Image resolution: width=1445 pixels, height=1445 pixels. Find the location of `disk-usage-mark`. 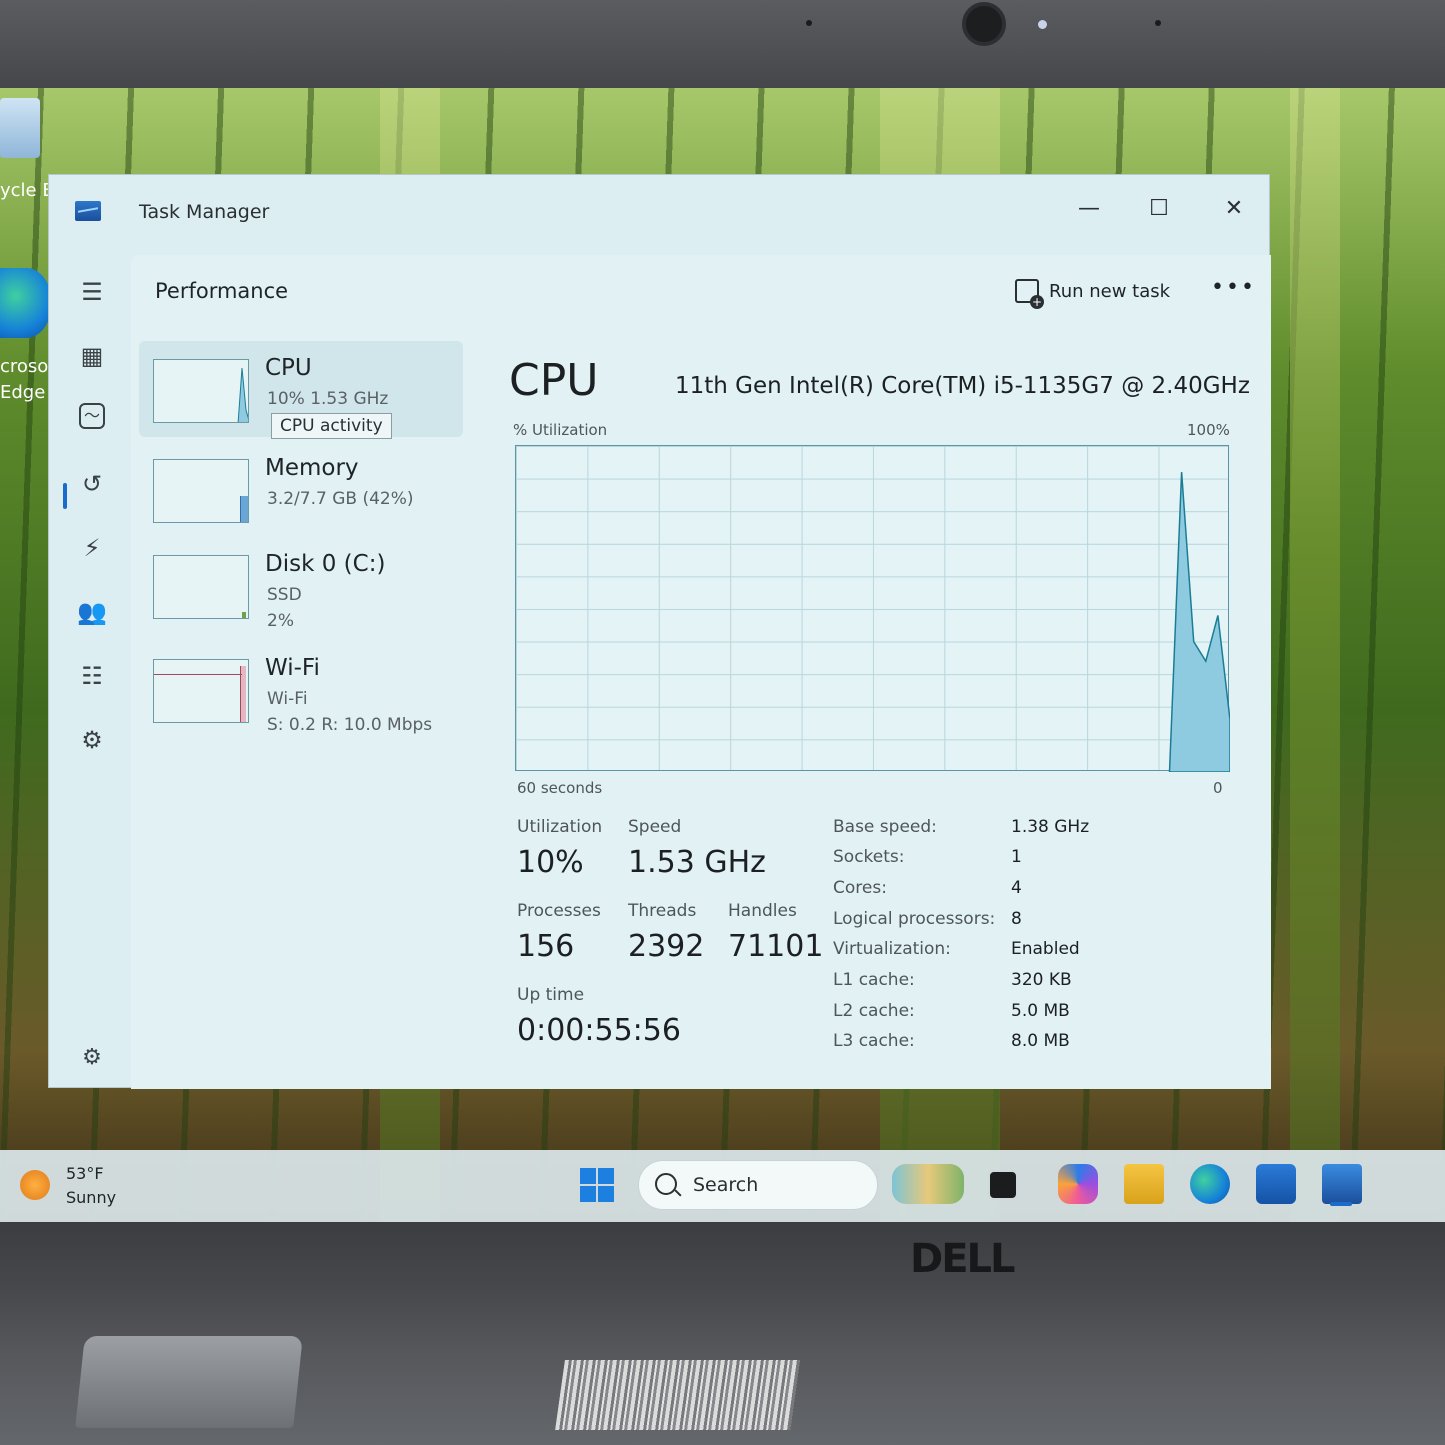

disk-usage-mark is located at coordinates (244, 615).